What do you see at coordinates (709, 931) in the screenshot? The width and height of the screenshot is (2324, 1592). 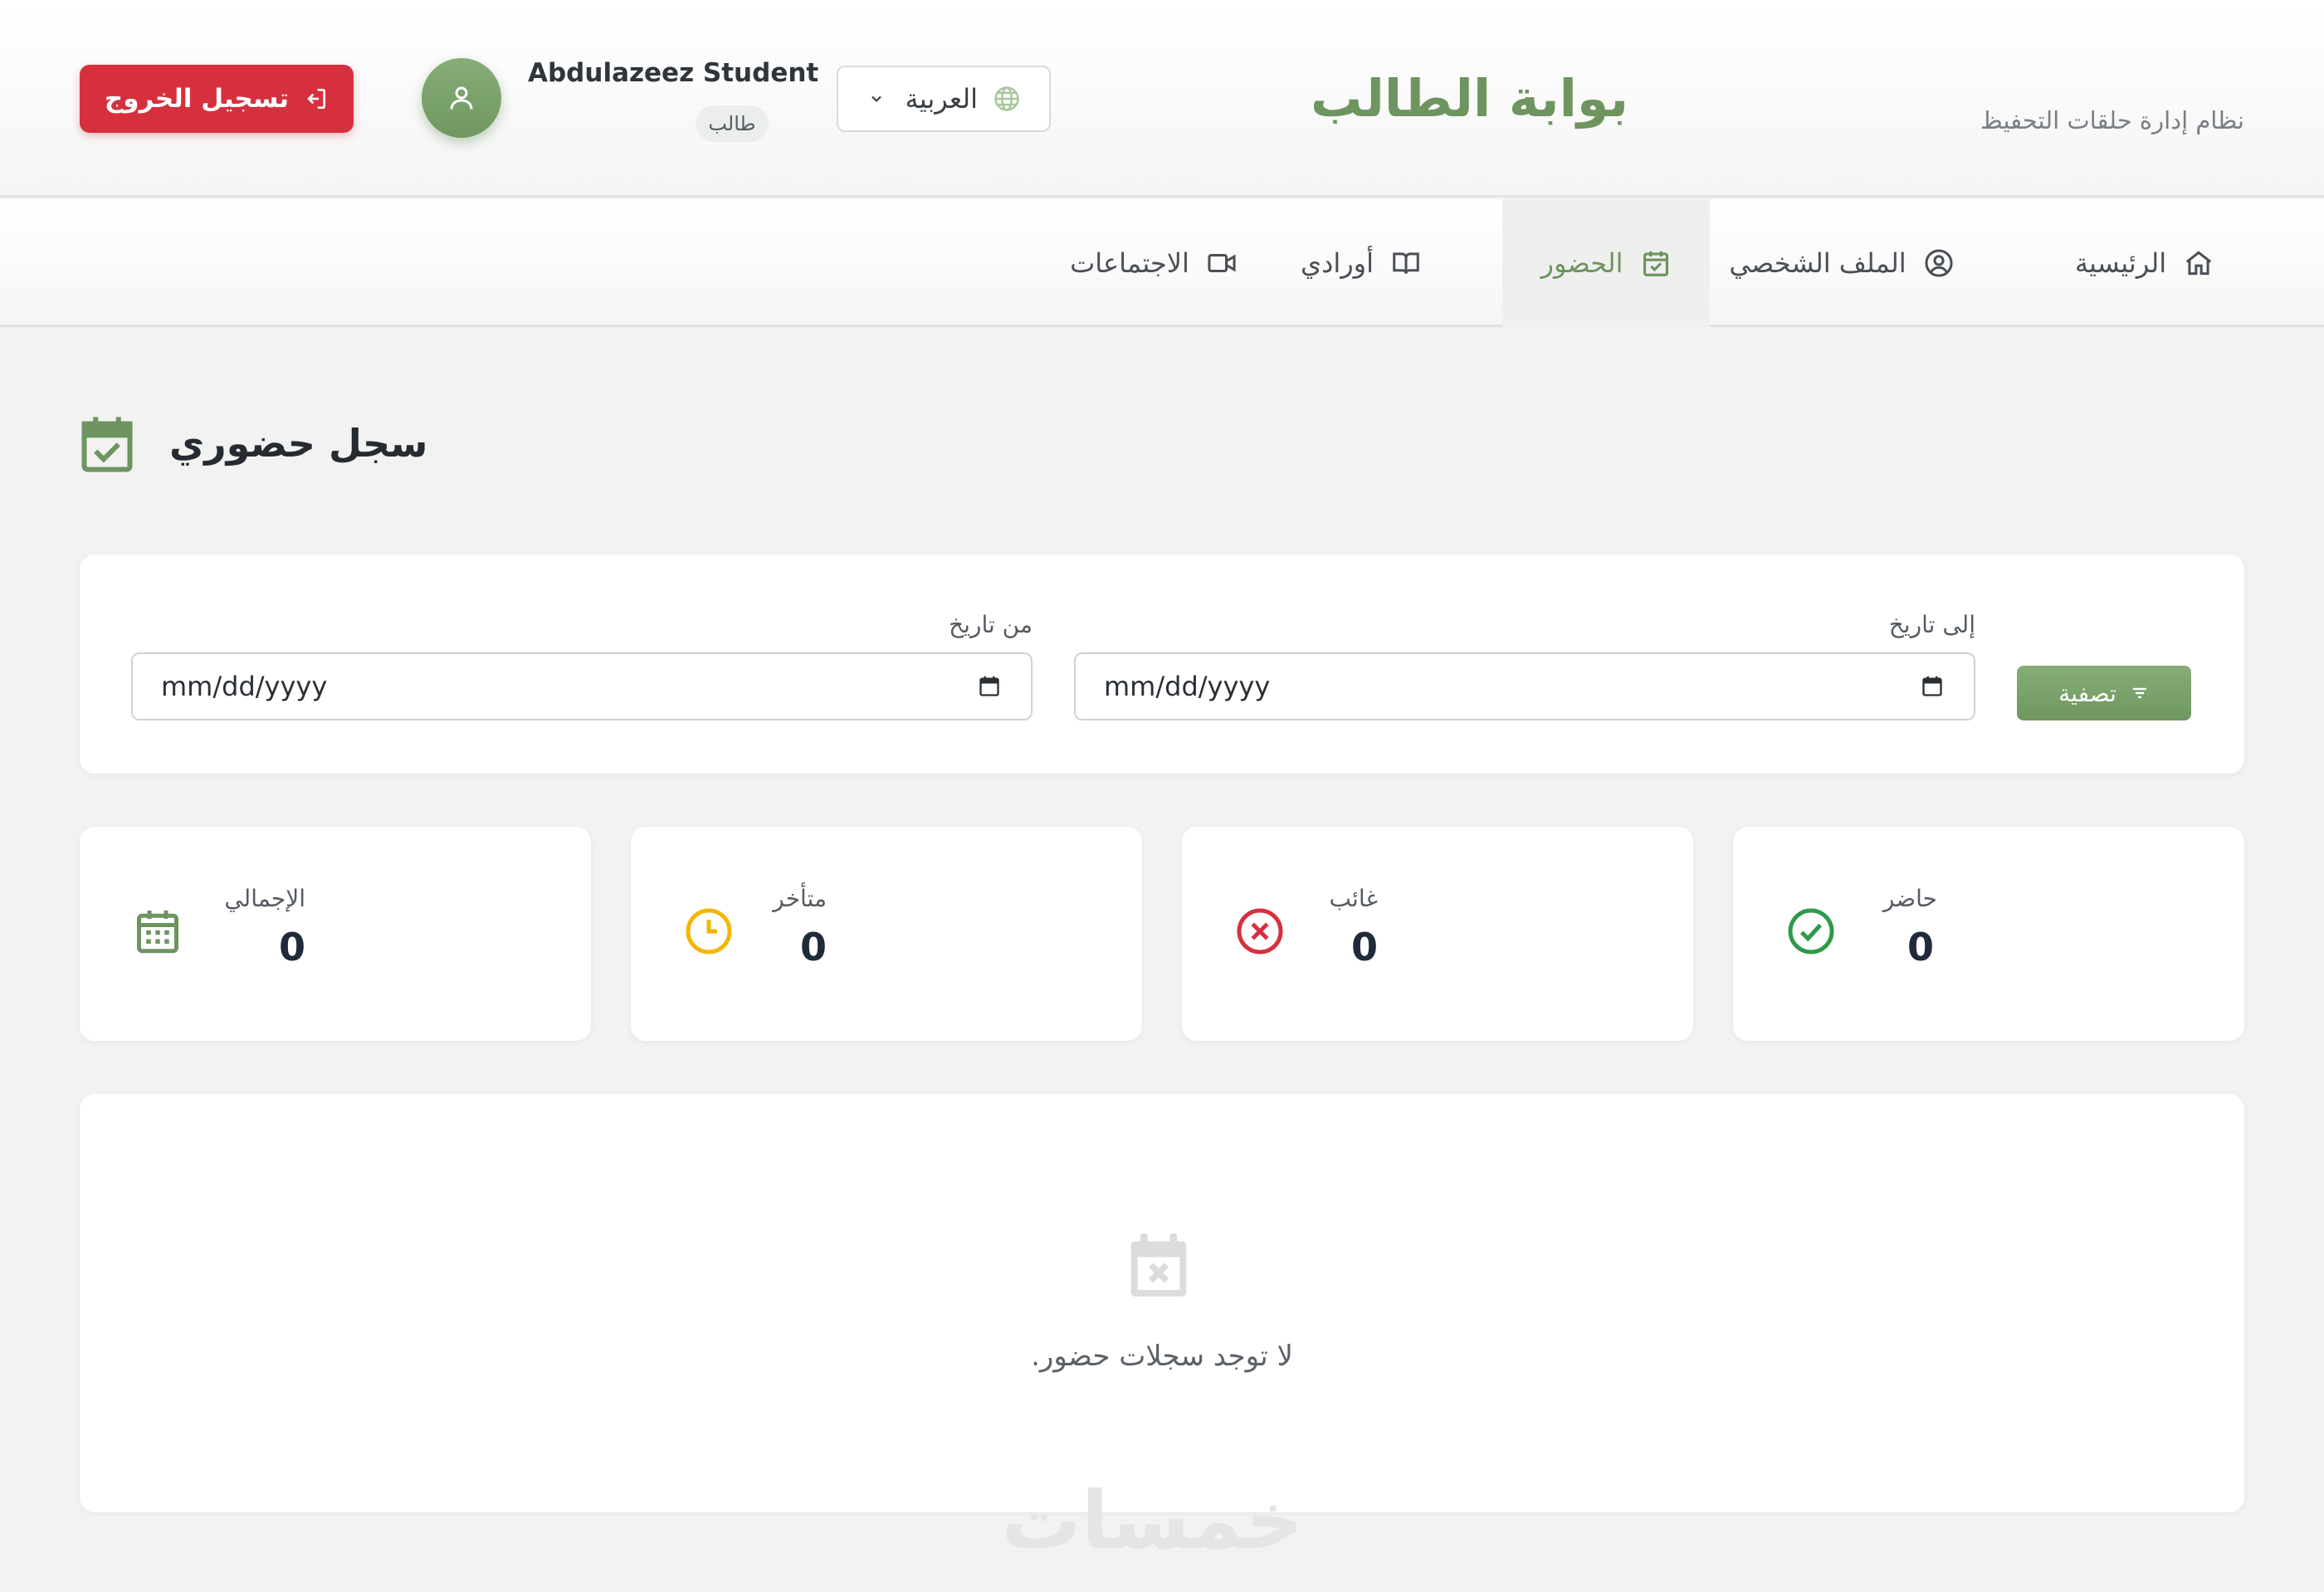 I see `clock-icon` at bounding box center [709, 931].